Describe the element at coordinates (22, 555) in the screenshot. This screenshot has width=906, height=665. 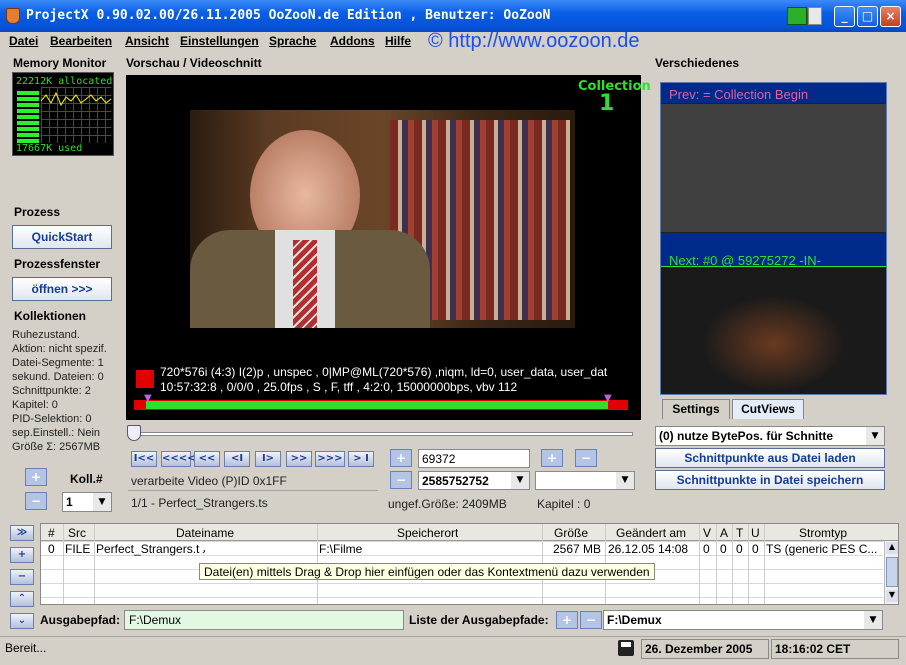
I see `add-file-button: +` at that location.